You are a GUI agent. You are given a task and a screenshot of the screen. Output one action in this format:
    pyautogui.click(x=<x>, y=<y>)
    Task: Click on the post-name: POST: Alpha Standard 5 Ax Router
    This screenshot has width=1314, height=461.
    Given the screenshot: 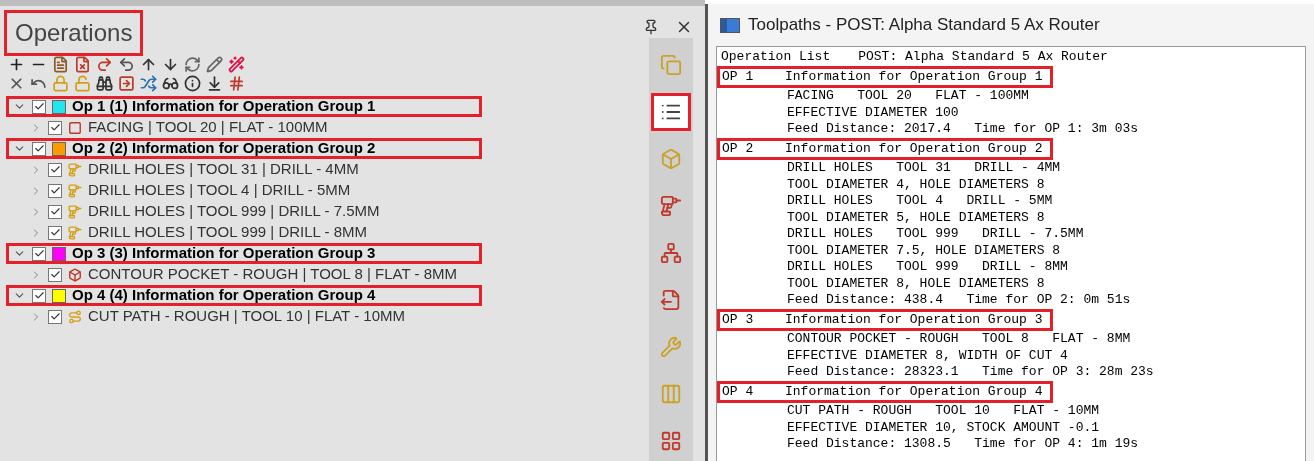 What is the action you would take?
    pyautogui.click(x=983, y=57)
    